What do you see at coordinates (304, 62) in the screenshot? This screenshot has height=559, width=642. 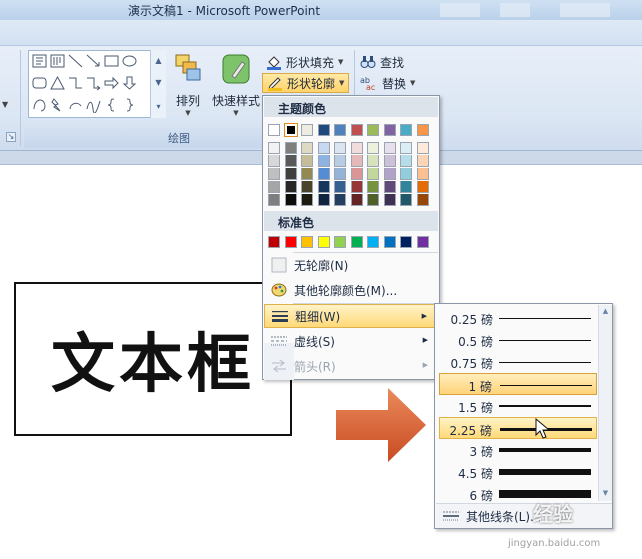 I see `shape-fill-button: 形状填充 ▼` at bounding box center [304, 62].